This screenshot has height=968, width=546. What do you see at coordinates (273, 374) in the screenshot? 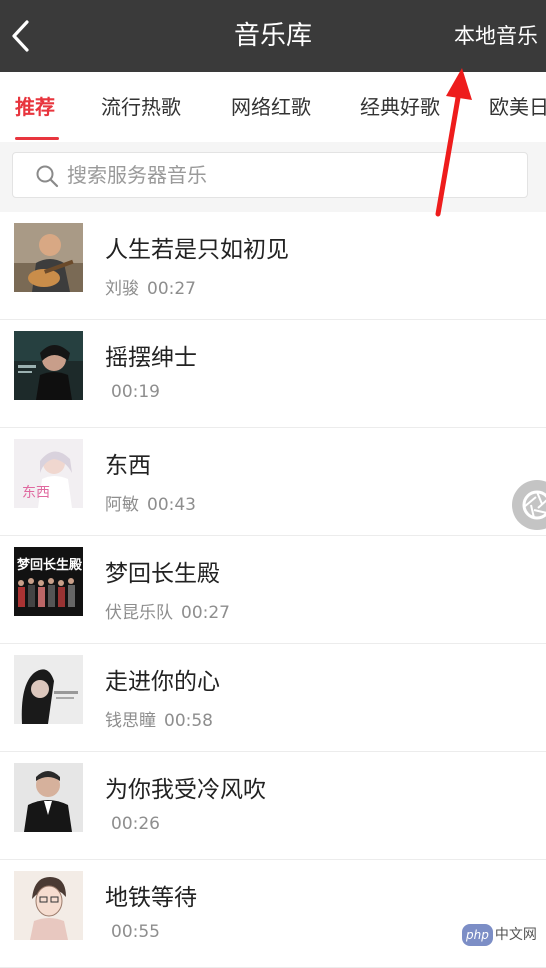
I see `song-row: 摇摆绅士 00:19` at bounding box center [273, 374].